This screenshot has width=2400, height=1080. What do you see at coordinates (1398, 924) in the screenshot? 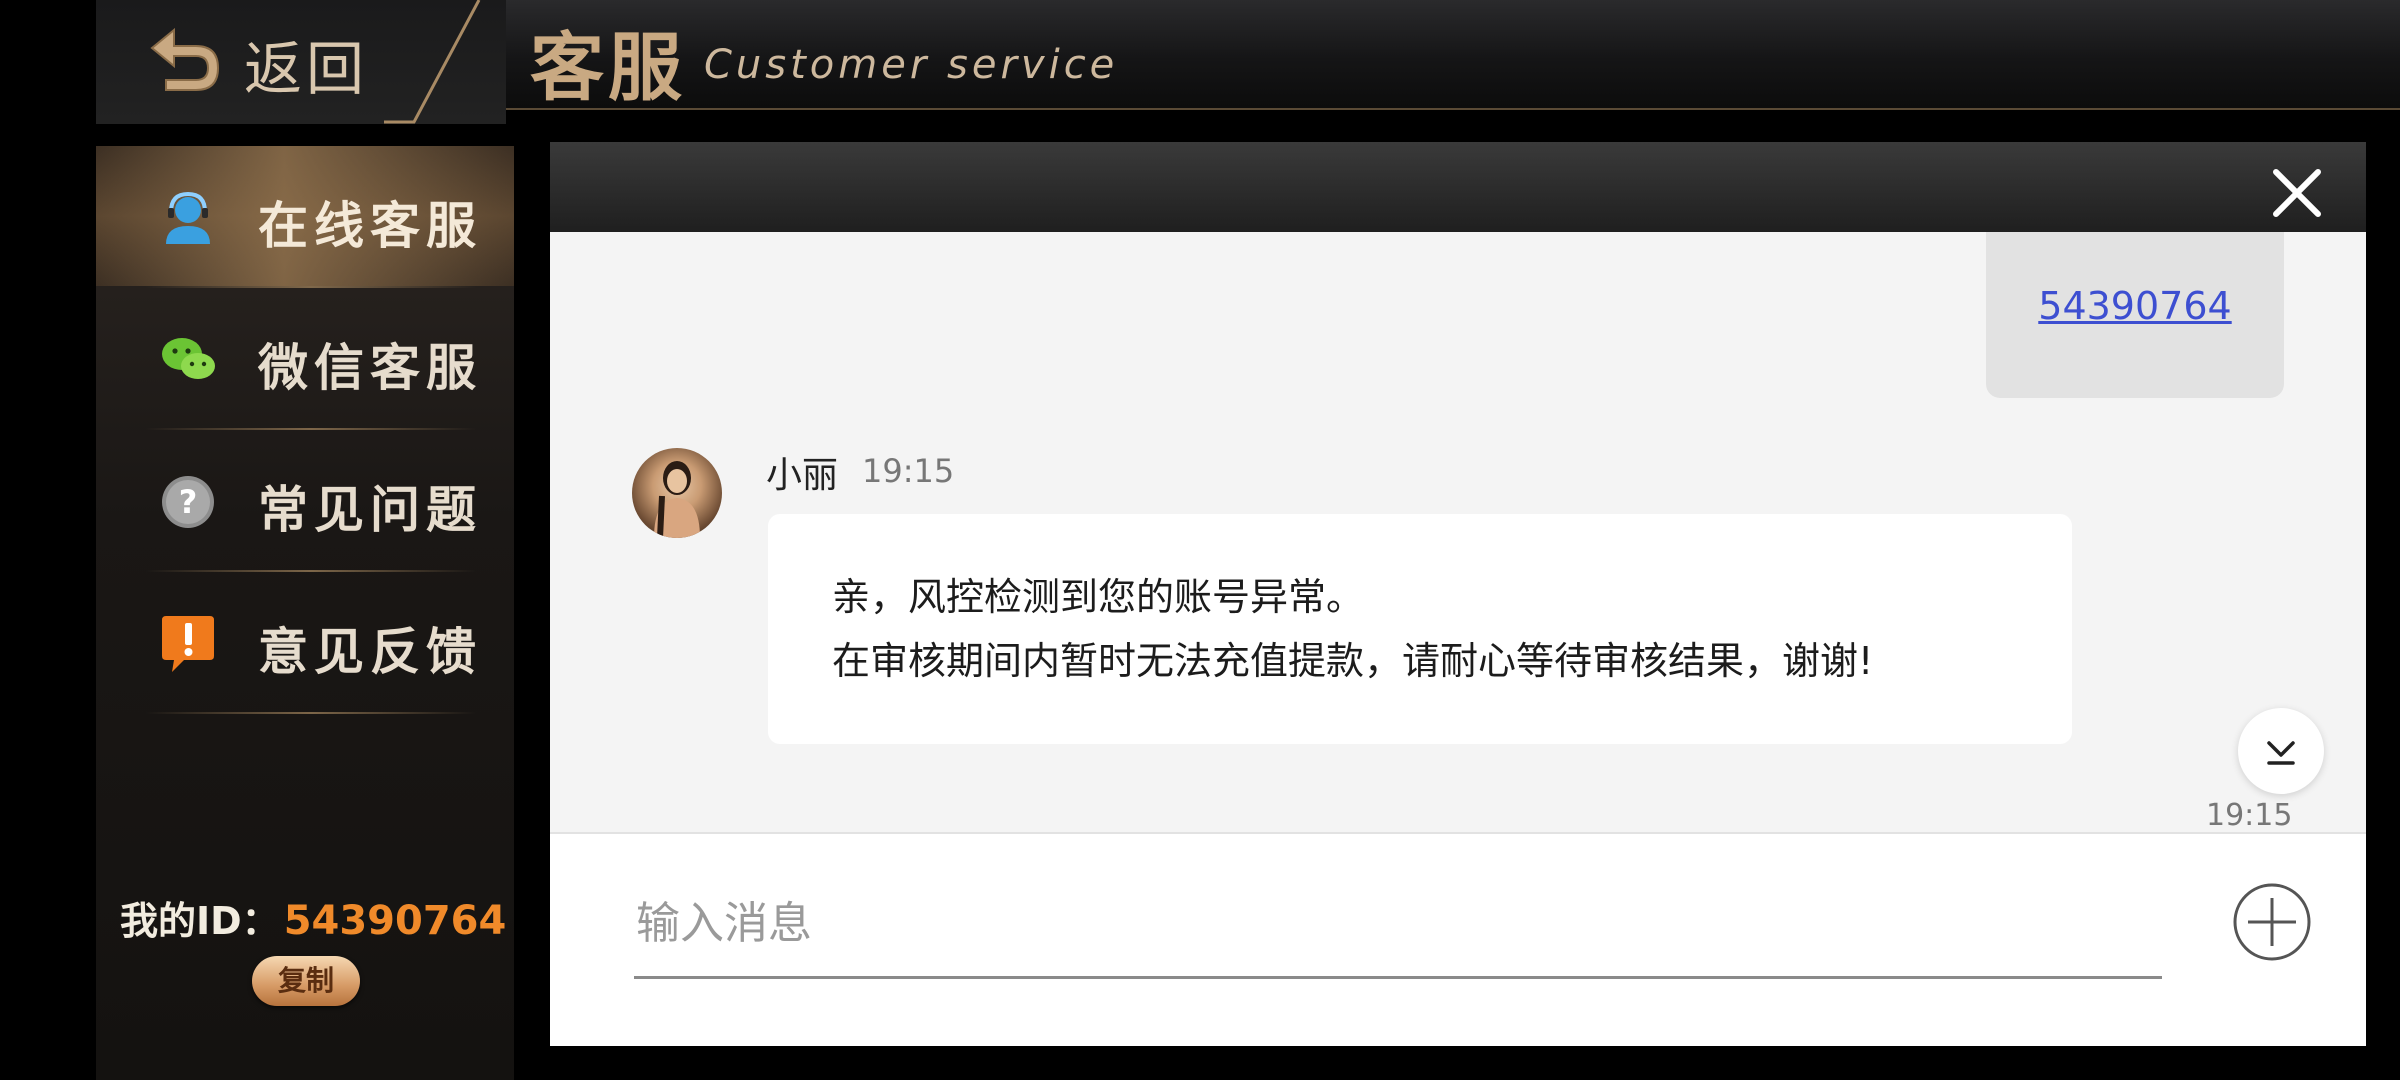
I see `message-input` at bounding box center [1398, 924].